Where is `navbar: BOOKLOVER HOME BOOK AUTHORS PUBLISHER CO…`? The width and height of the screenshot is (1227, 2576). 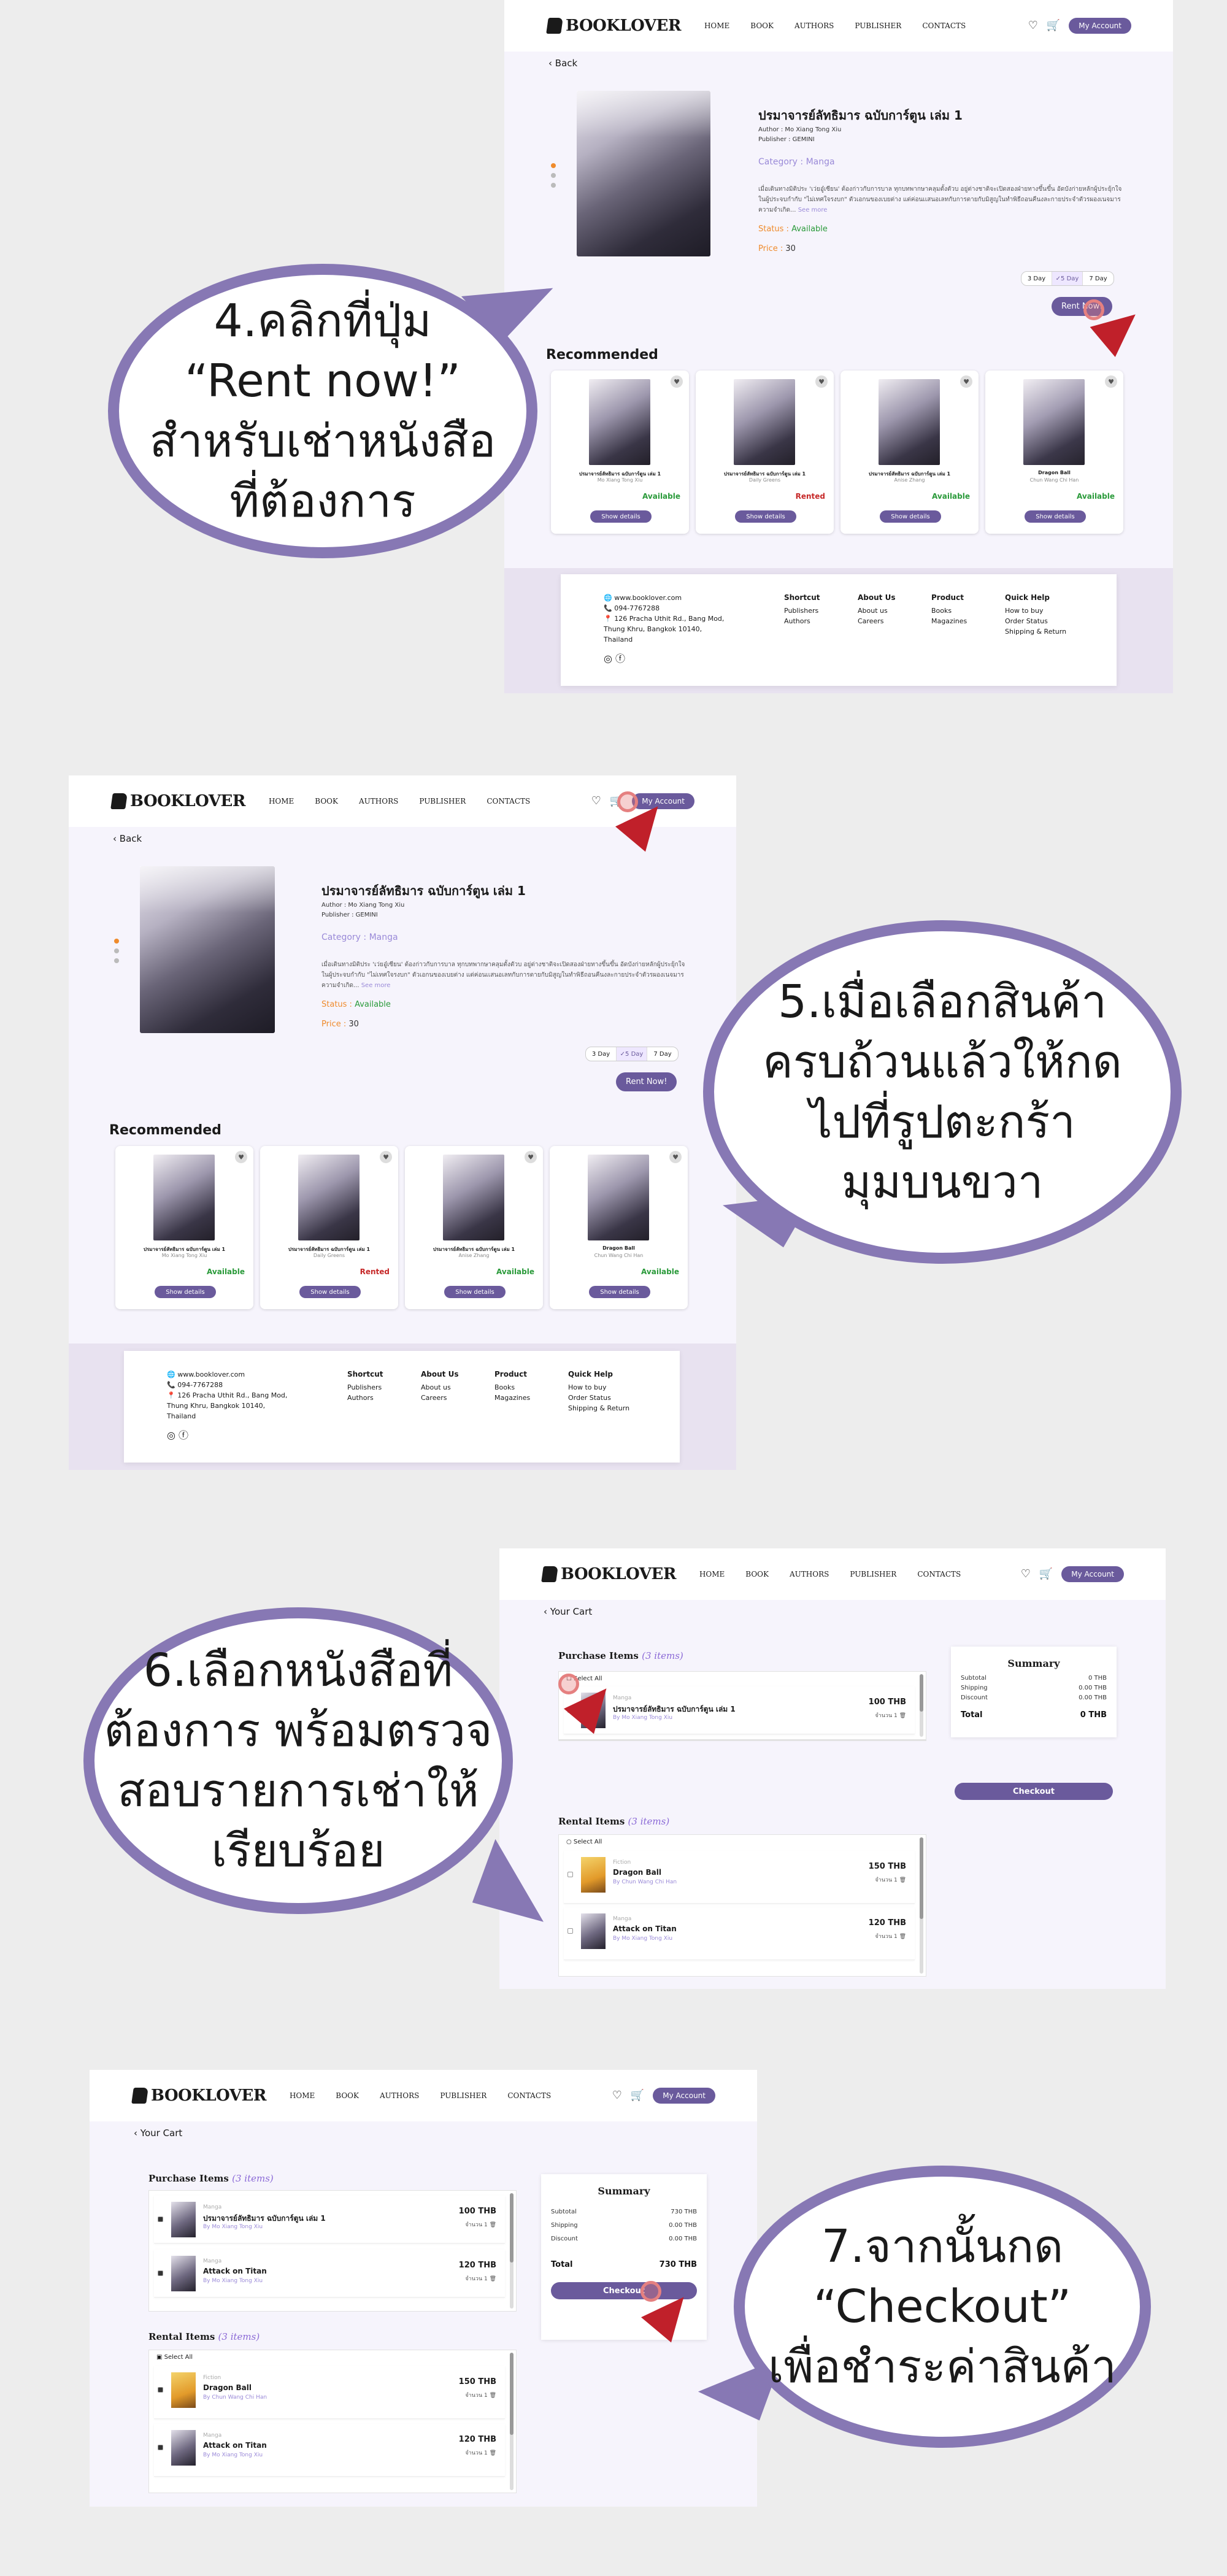
navbar: BOOKLOVER HOME BOOK AUTHORS PUBLISHER CO… is located at coordinates (832, 1574).